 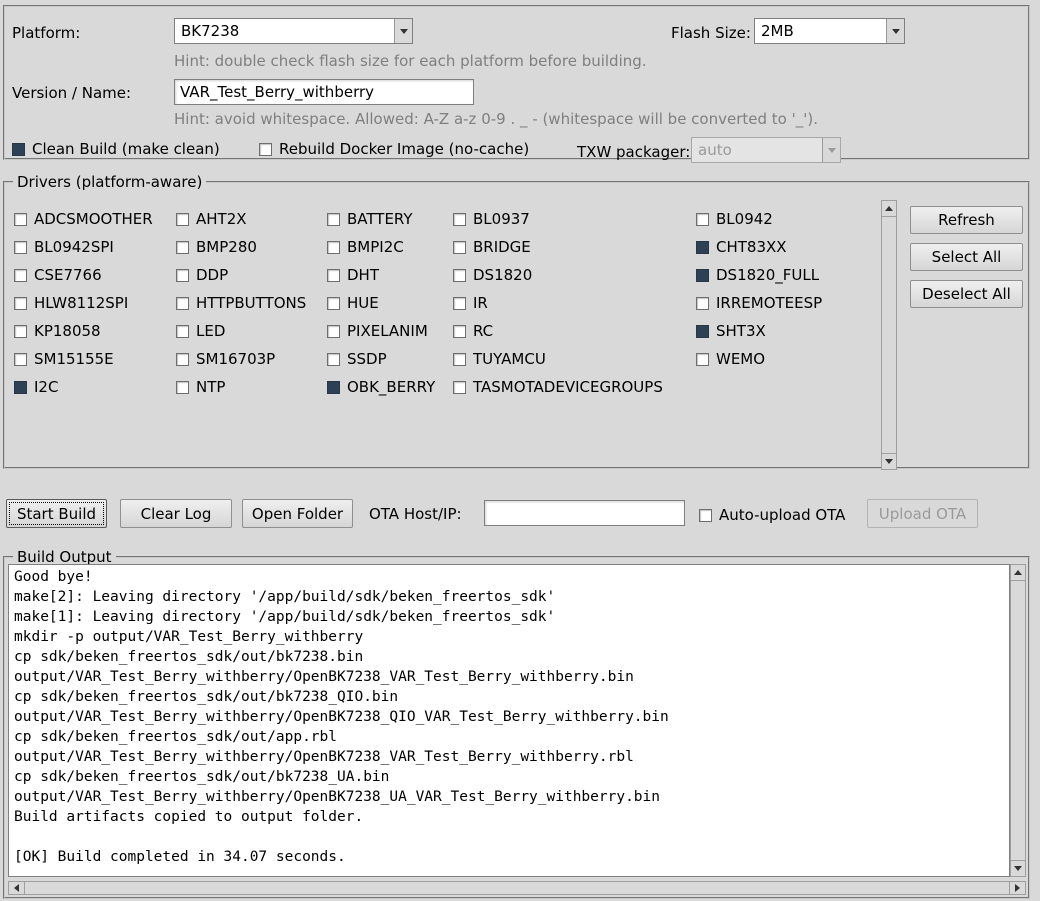 I want to click on driver-checkbox-ntp: NTP, so click(x=251, y=387).